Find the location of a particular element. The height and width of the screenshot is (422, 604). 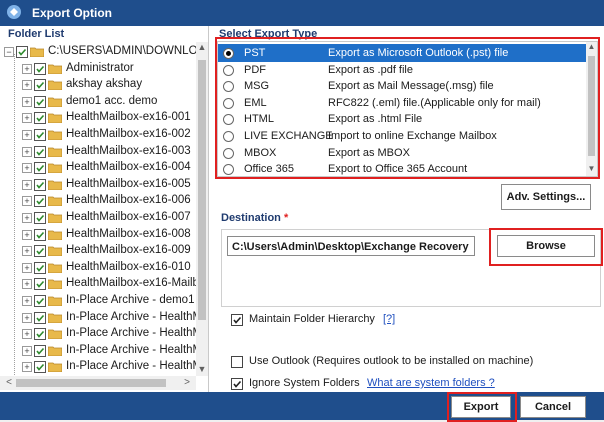

folder-label: HealthMailbox-ex16-004 is located at coordinates (128, 167).